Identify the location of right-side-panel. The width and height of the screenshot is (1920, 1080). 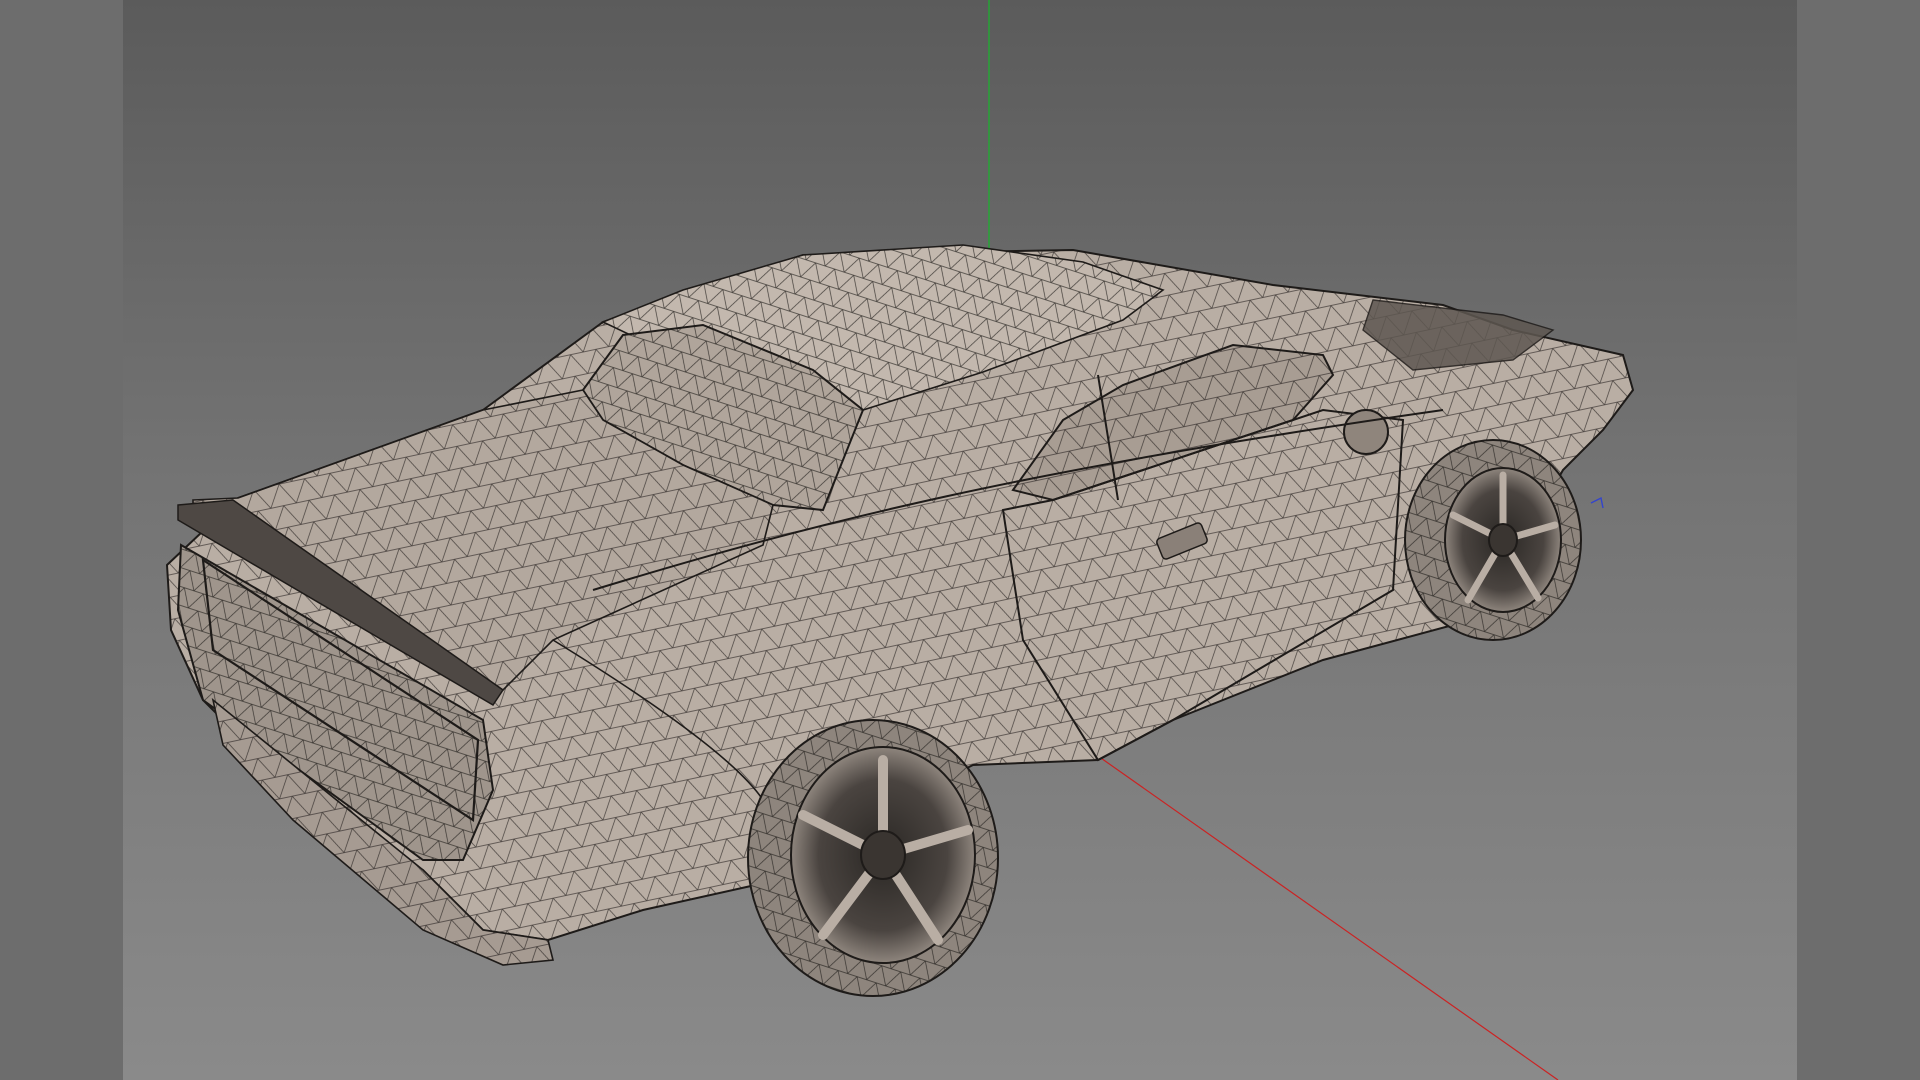
(1858, 540).